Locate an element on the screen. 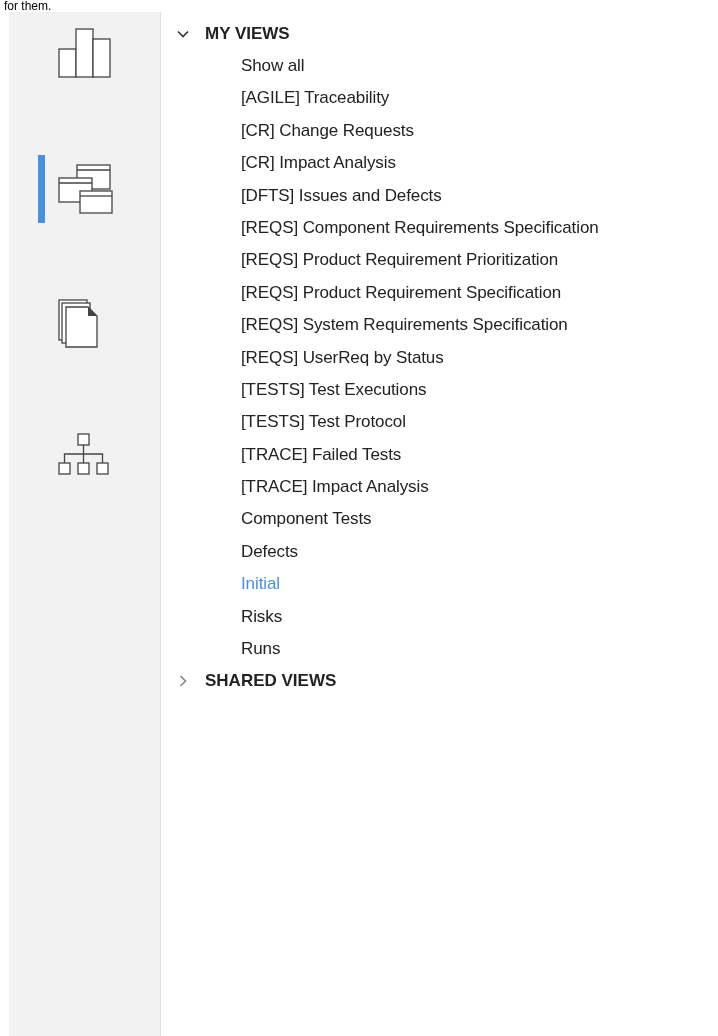 This screenshot has width=718, height=1036. view-item: [CR] Change Requests is located at coordinates (327, 131).